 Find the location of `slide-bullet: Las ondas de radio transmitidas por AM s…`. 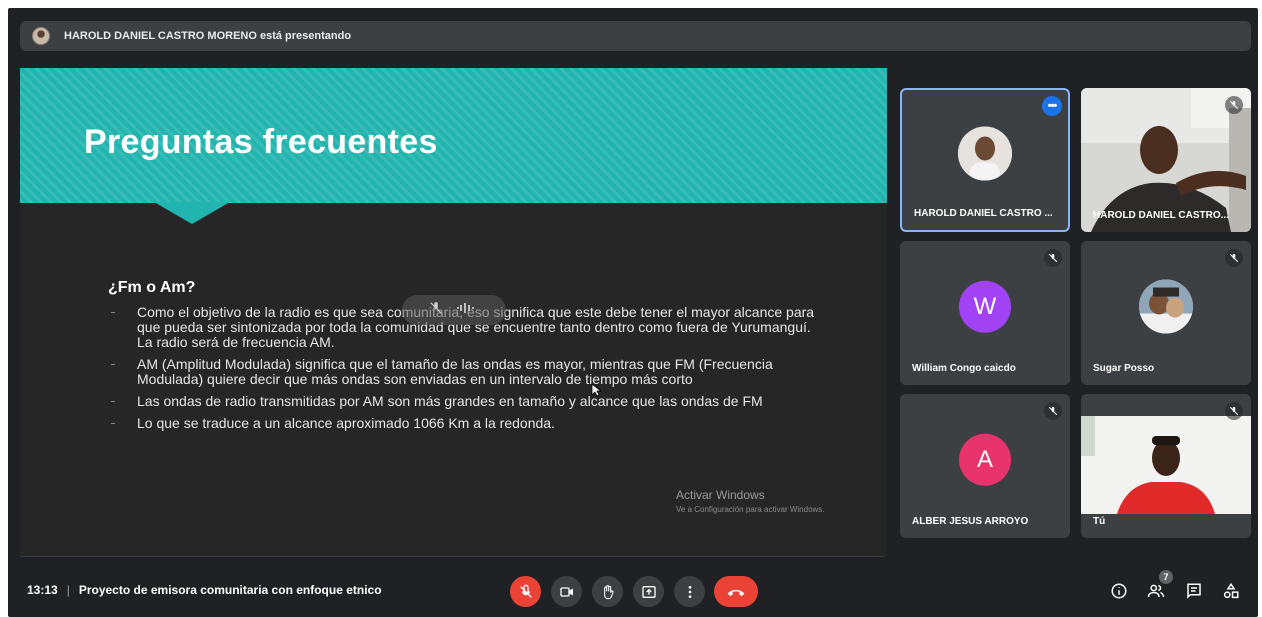

slide-bullet: Las ondas de radio transmitidas por AM s… is located at coordinates (470, 401).